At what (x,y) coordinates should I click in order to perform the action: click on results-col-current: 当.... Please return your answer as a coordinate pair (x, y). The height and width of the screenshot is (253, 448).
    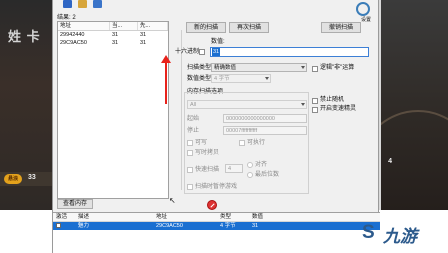
    Looking at the image, I should click on (124, 26).